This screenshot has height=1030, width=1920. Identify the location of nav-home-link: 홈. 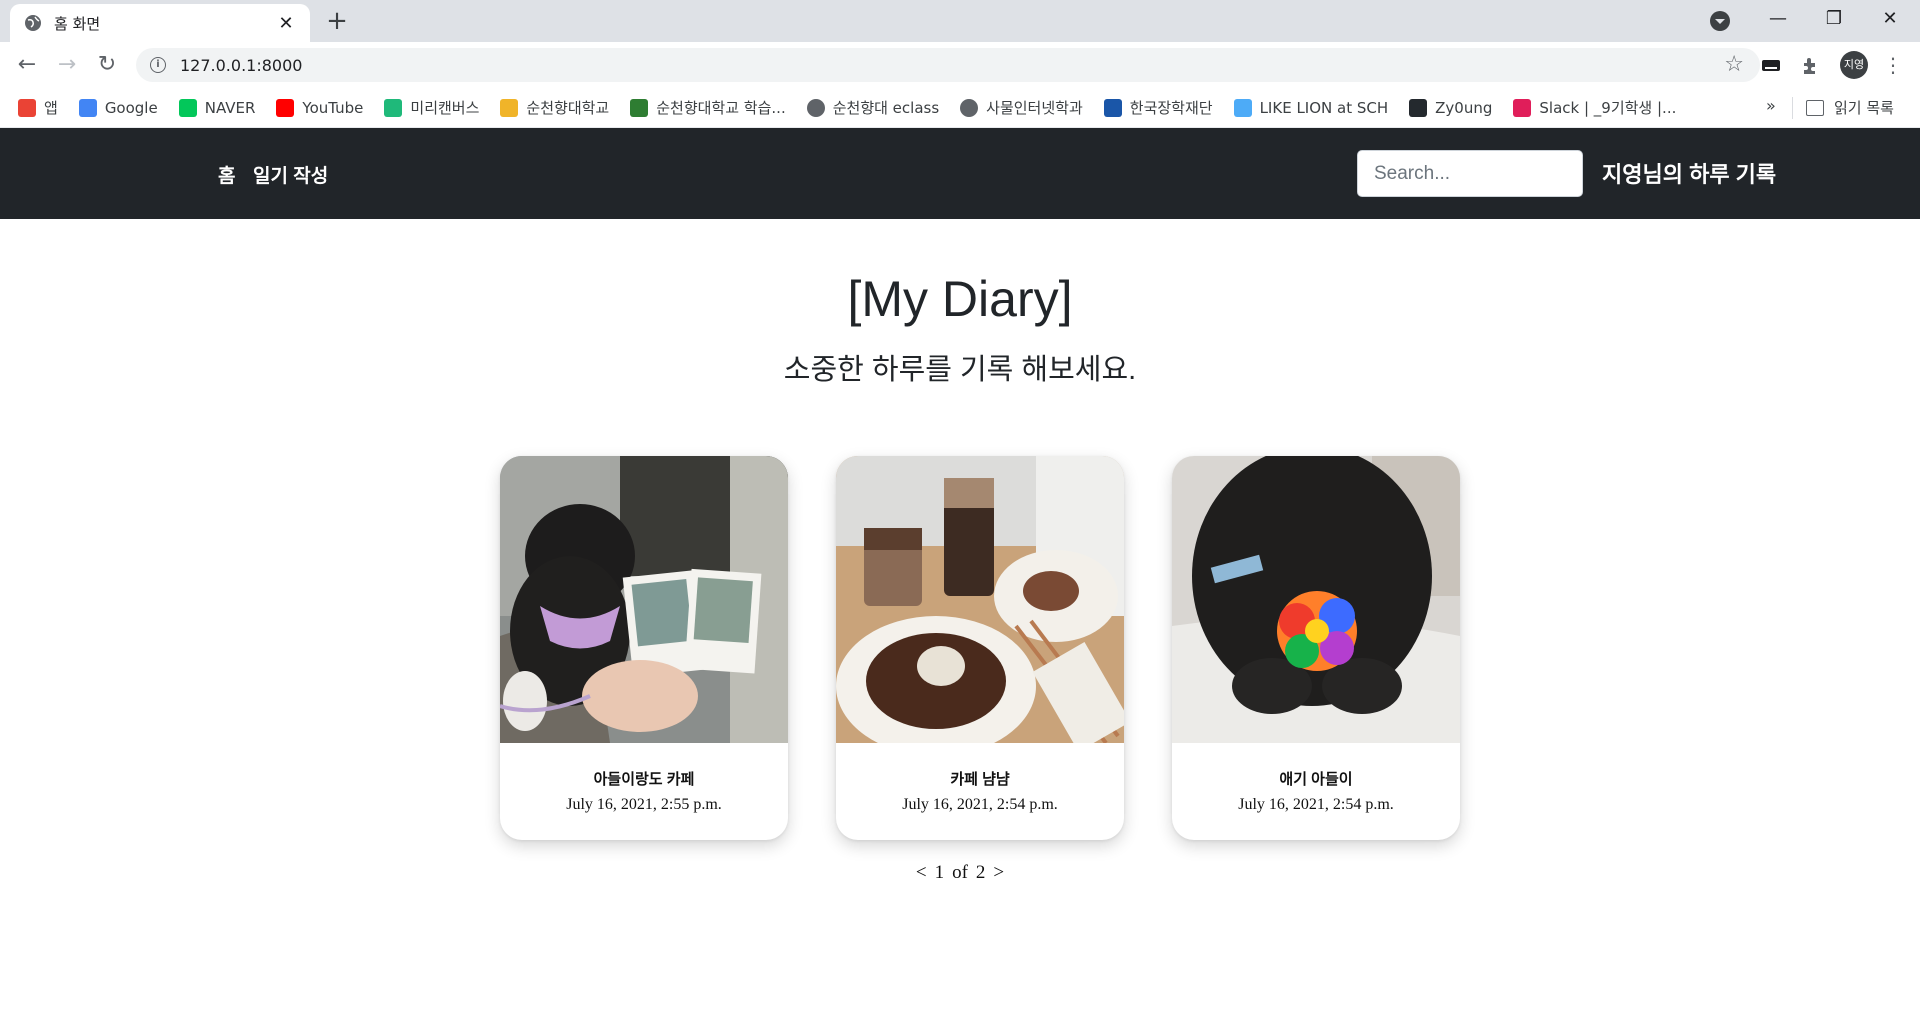
(226, 174).